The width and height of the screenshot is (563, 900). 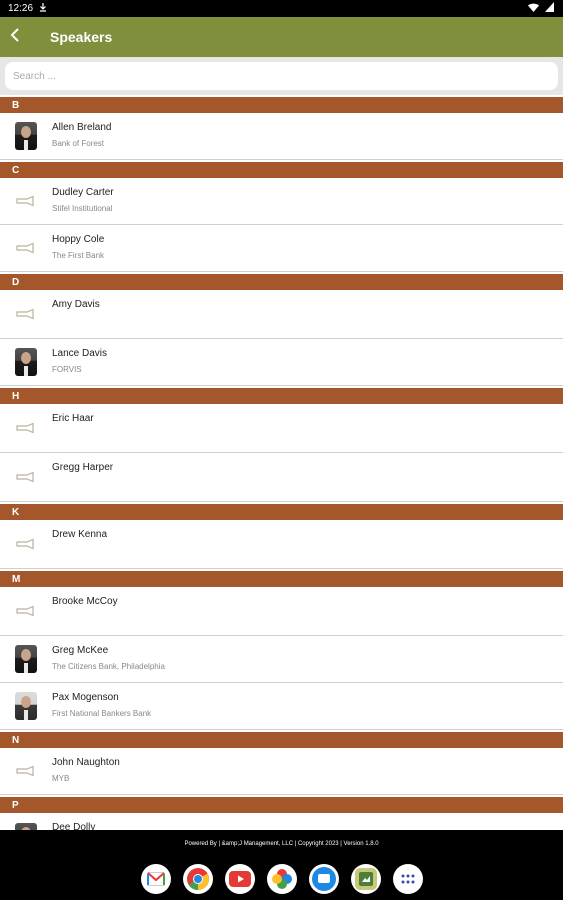 What do you see at coordinates (76, 304) in the screenshot?
I see `speaker-name: Amy Davis` at bounding box center [76, 304].